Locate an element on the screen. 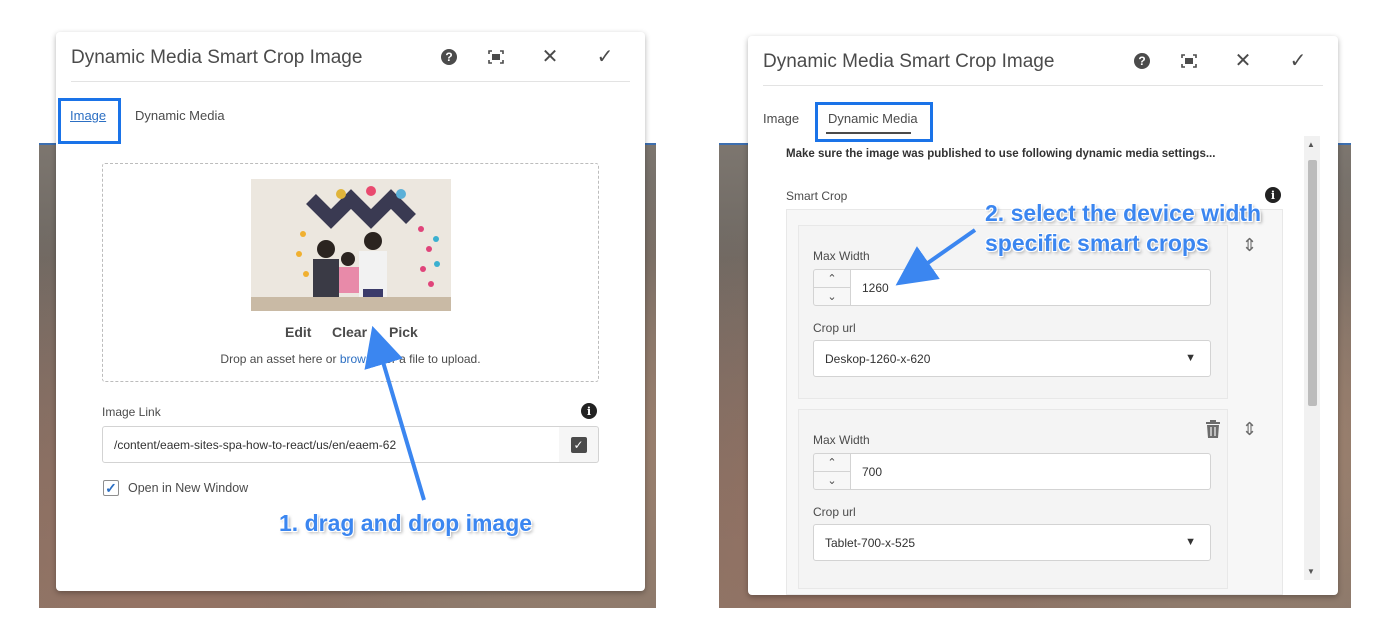 The width and height of the screenshot is (1396, 639). annotation-step2-line2: specific smart crops is located at coordinates (1097, 243).